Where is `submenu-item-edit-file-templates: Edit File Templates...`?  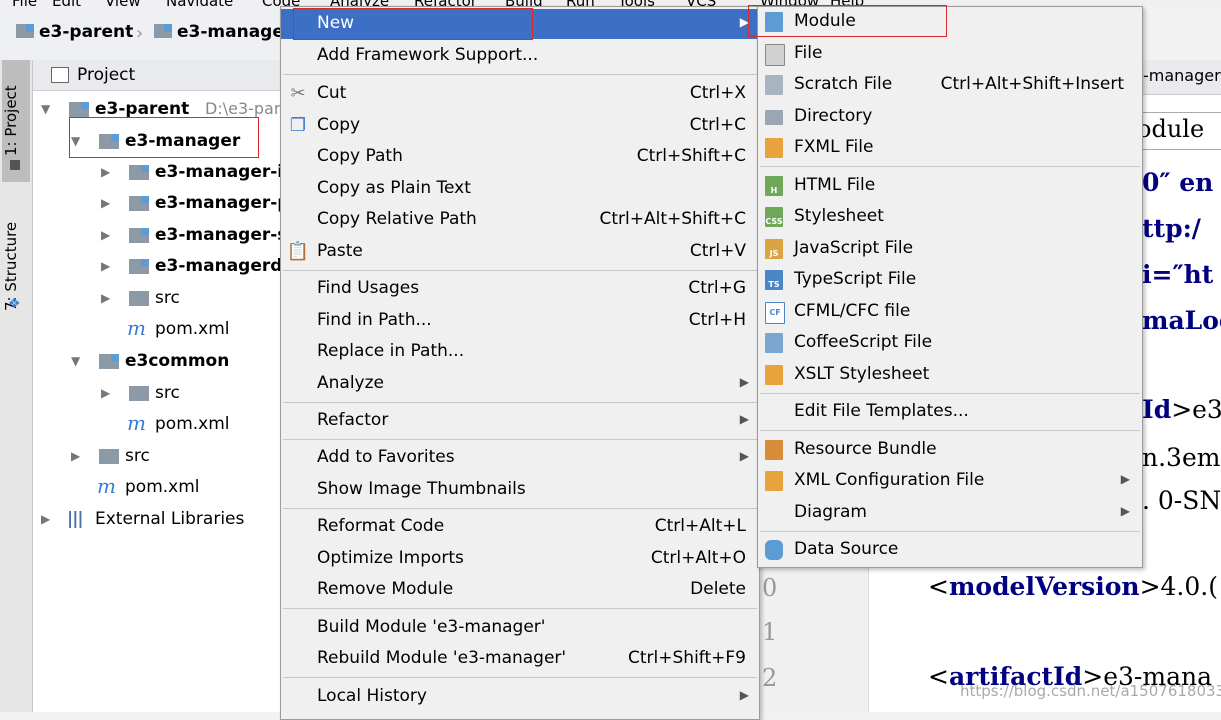 submenu-item-edit-file-templates: Edit File Templates... is located at coordinates (950, 412).